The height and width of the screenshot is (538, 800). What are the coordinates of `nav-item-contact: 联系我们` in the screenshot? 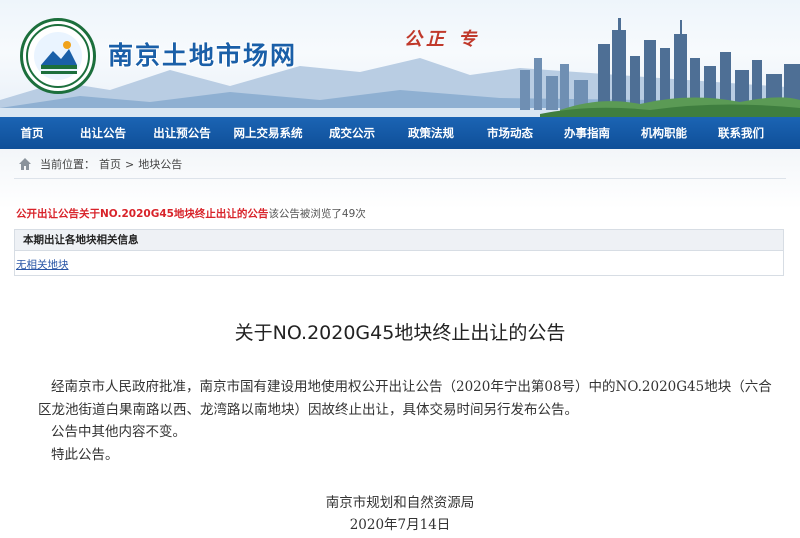 It's located at (741, 133).